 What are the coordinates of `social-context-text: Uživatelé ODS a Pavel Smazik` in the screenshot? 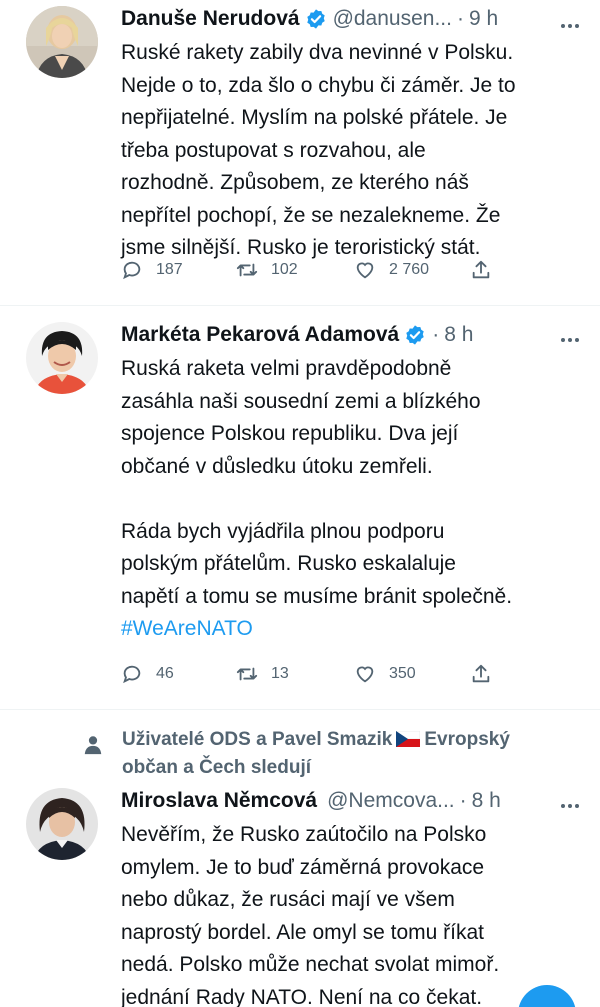 It's located at (257, 739).